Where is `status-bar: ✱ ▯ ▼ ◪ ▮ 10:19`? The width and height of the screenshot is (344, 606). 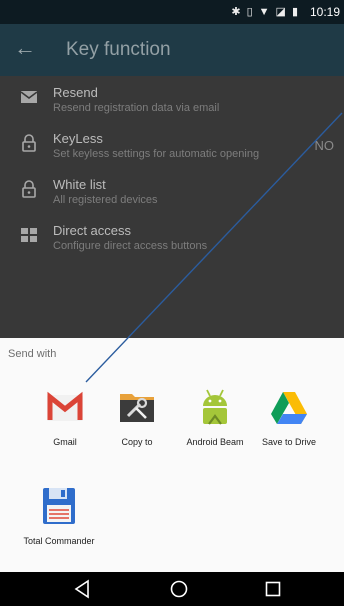
status-bar: ✱ ▯ ▼ ◪ ▮ 10:19 is located at coordinates (172, 12).